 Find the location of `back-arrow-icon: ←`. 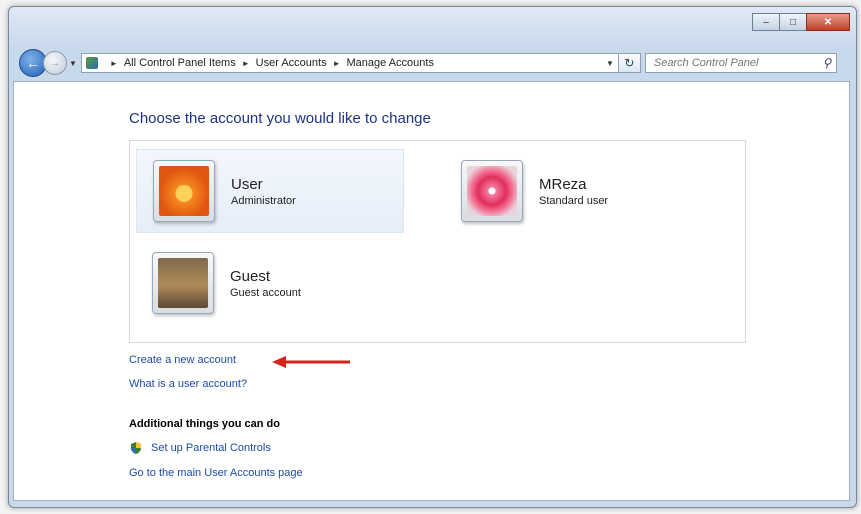

back-arrow-icon: ← is located at coordinates (33, 63).